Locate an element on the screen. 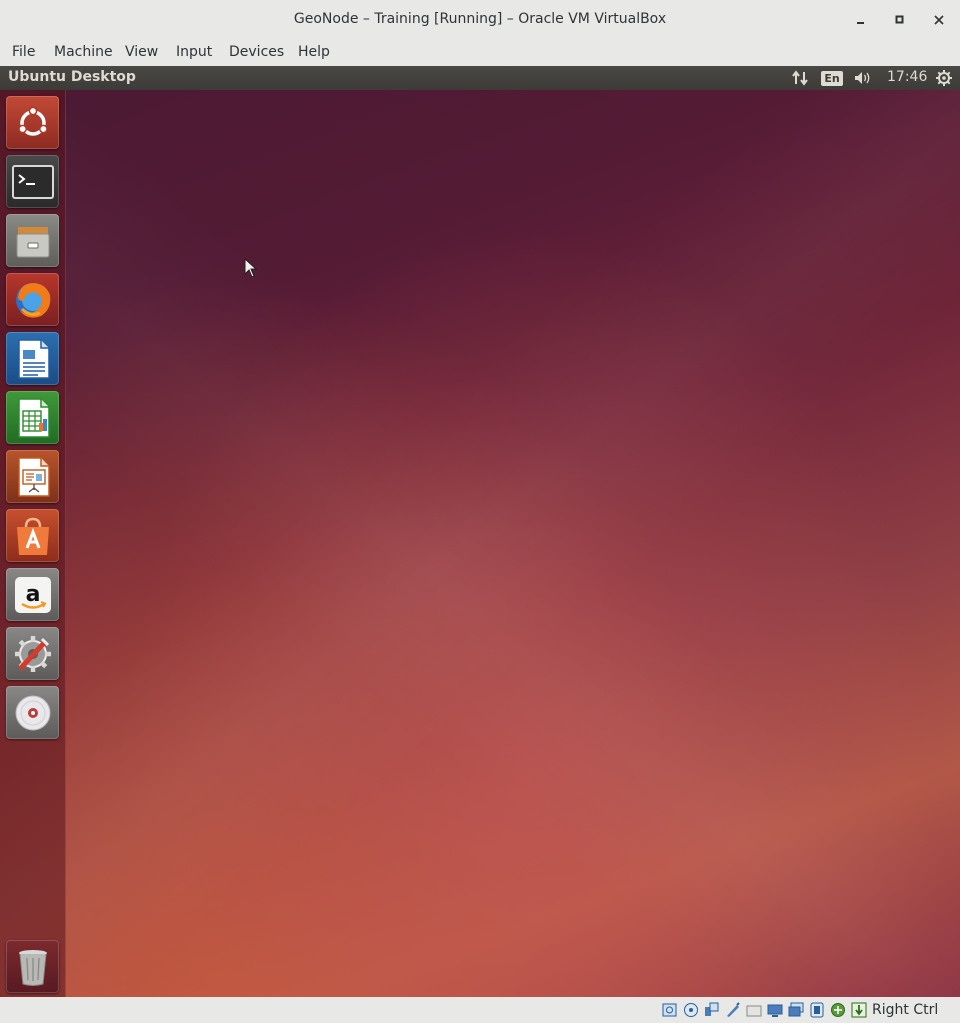 Image resolution: width=960 pixels, height=1023 pixels. menu-help: Help is located at coordinates (314, 52).